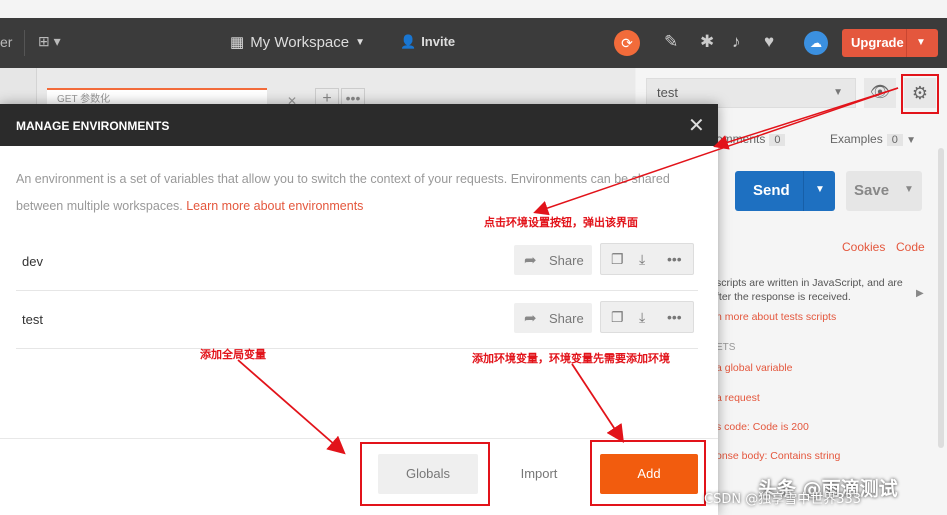  Describe the element at coordinates (291, 407) in the screenshot. I see `arrow-to-globals` at that location.